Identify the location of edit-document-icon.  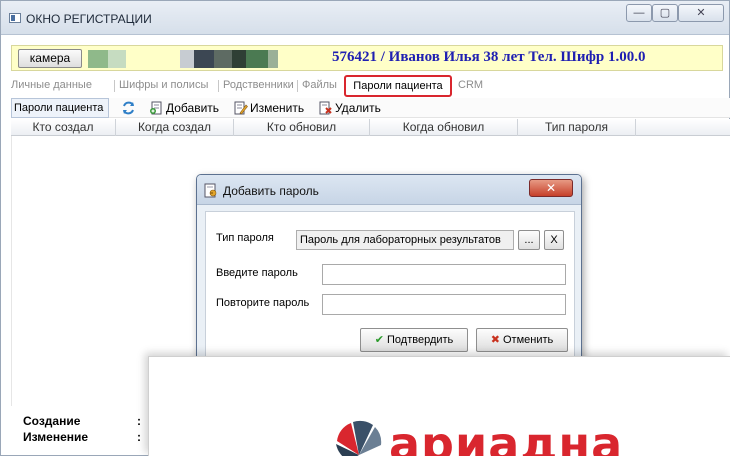
(240, 108).